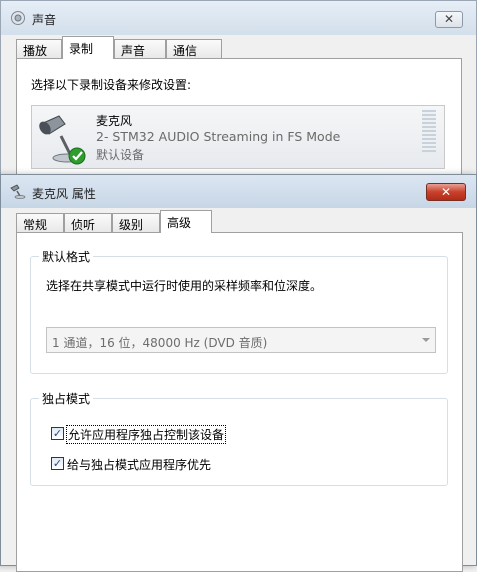  What do you see at coordinates (236, 47) in the screenshot?
I see `sound-tab-strip: 播放 录制 声音 通信` at bounding box center [236, 47].